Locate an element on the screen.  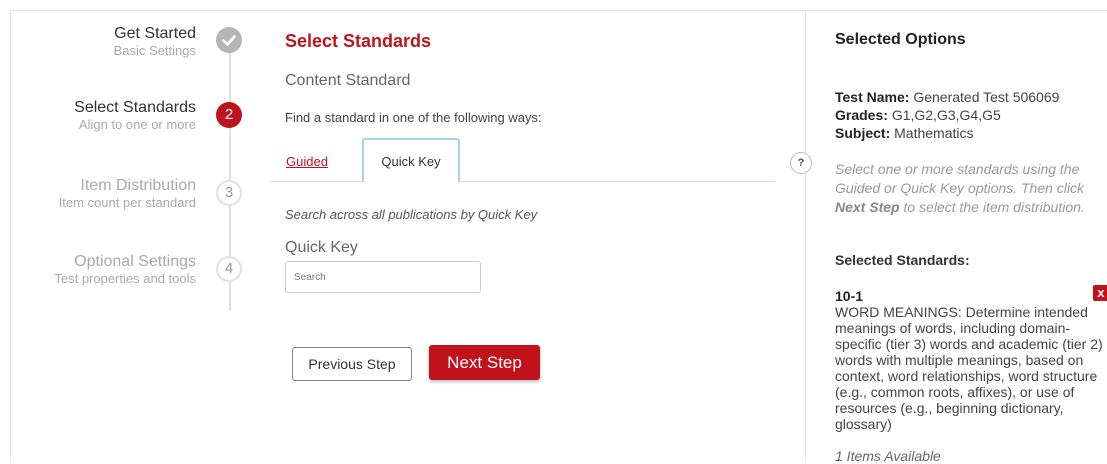
next-step-emphasis: Next Step is located at coordinates (867, 207).